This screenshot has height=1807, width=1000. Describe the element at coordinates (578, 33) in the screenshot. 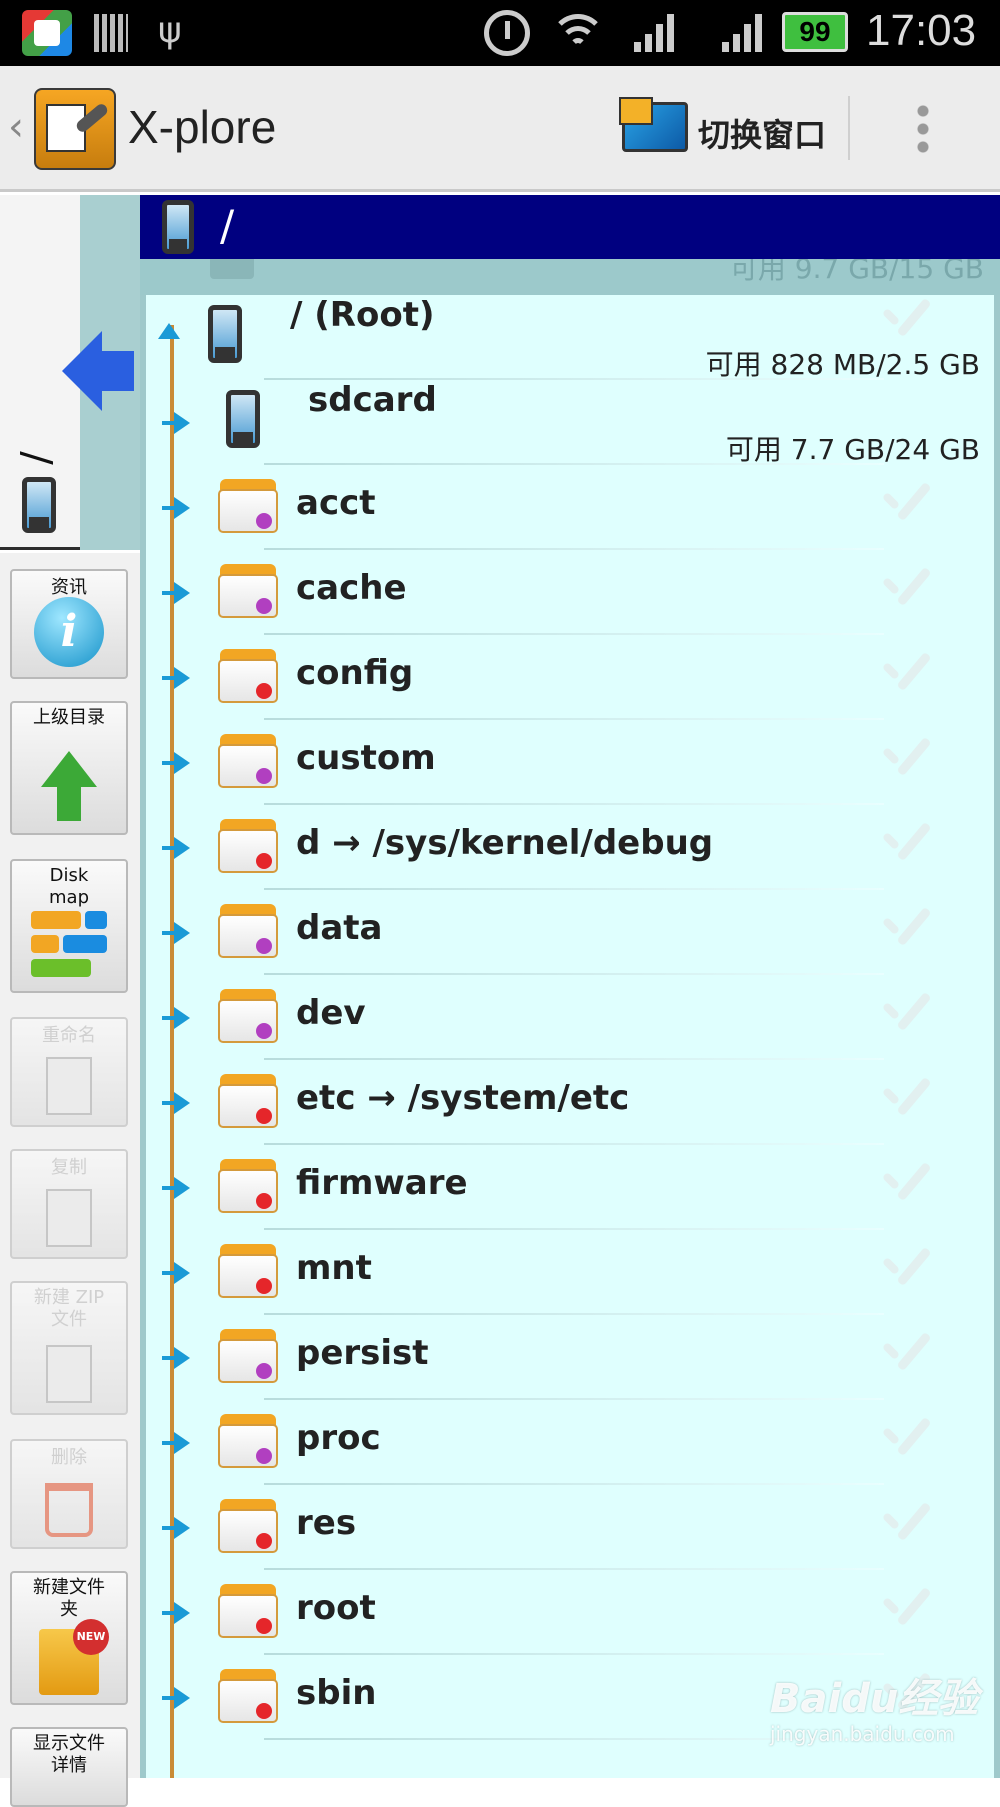

I see `wifi-icon` at that location.